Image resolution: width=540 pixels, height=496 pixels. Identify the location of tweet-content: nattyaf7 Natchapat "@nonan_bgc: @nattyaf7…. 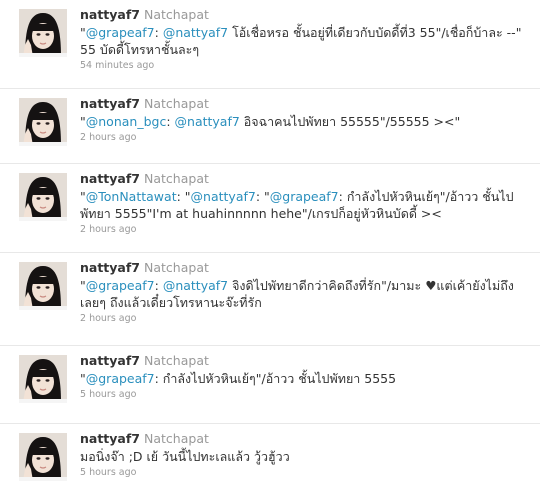
(306, 120).